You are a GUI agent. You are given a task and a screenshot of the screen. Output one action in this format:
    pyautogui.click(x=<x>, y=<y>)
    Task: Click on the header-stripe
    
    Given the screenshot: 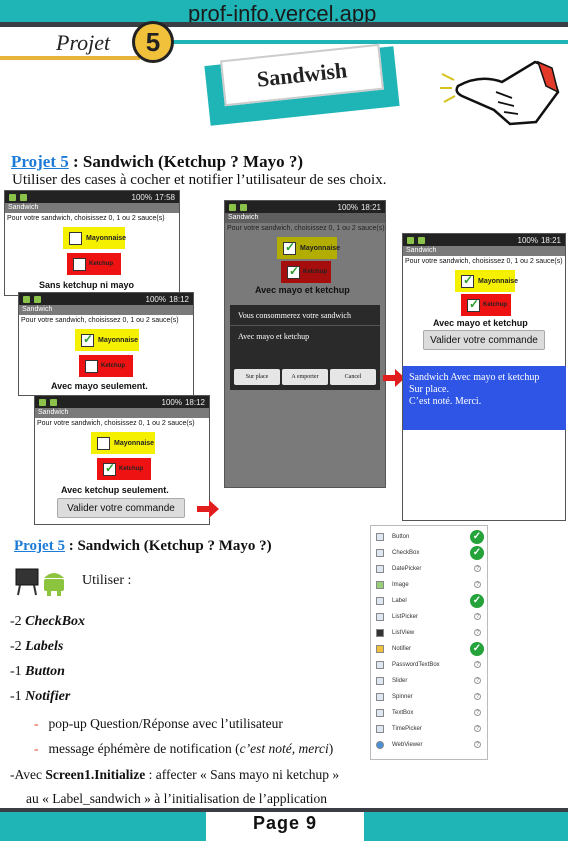 What is the action you would take?
    pyautogui.click(x=369, y=42)
    